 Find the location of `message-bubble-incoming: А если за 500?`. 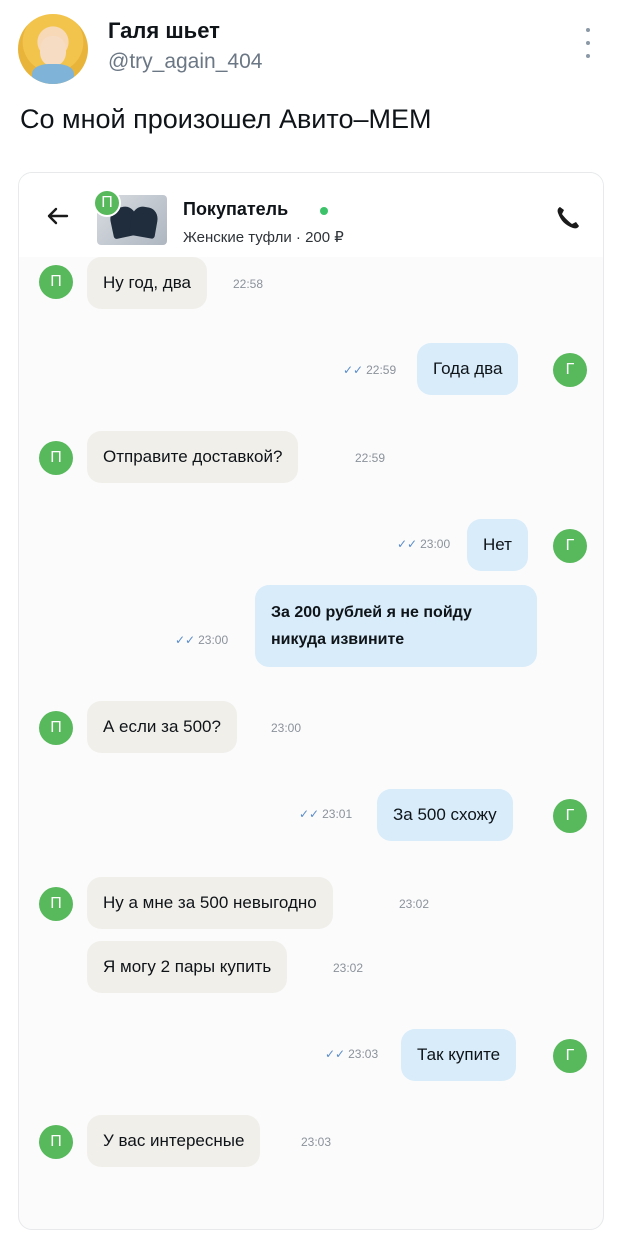

message-bubble-incoming: А если за 500? is located at coordinates (162, 727).